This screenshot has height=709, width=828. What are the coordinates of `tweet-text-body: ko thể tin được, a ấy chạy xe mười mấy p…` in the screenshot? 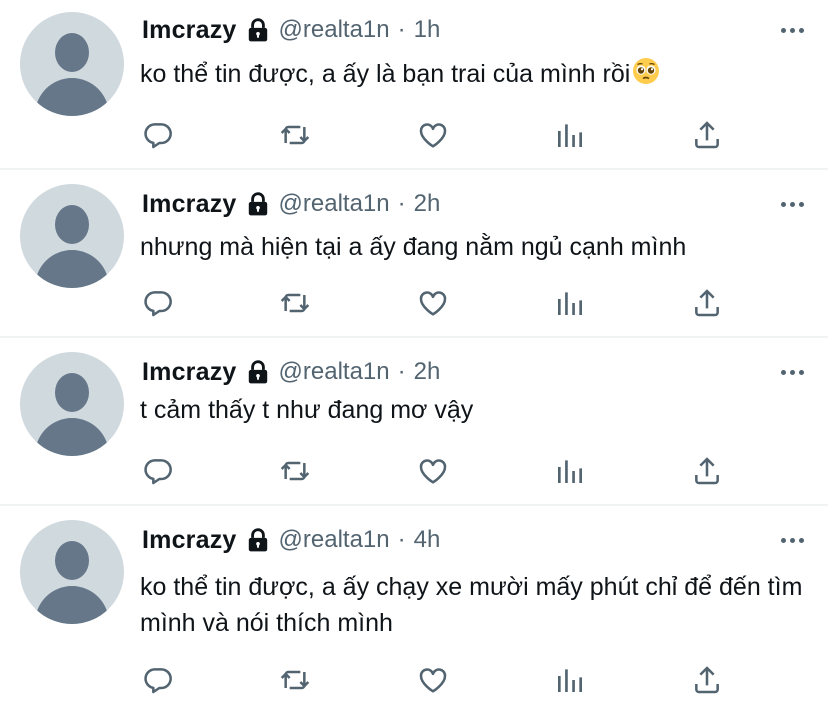 It's located at (471, 605).